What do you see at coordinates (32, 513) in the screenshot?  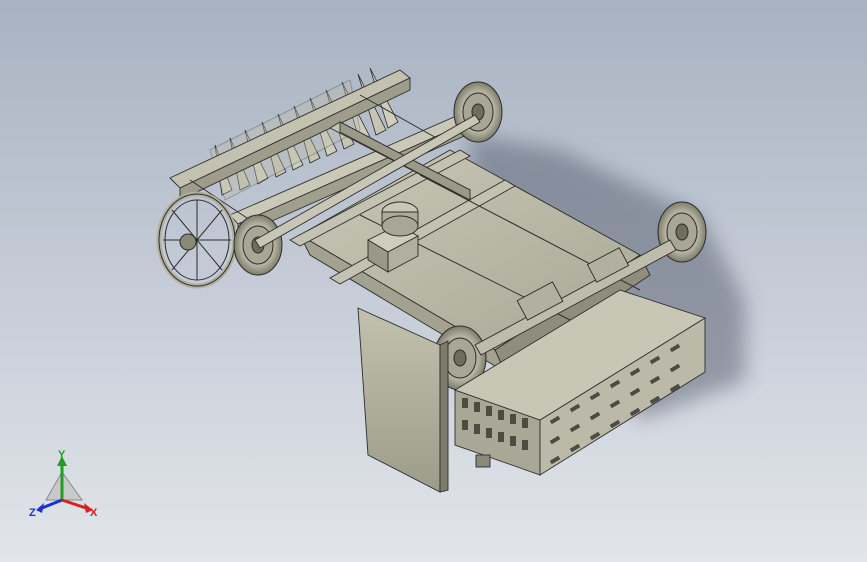 I see `z-axis-label: Z` at bounding box center [32, 513].